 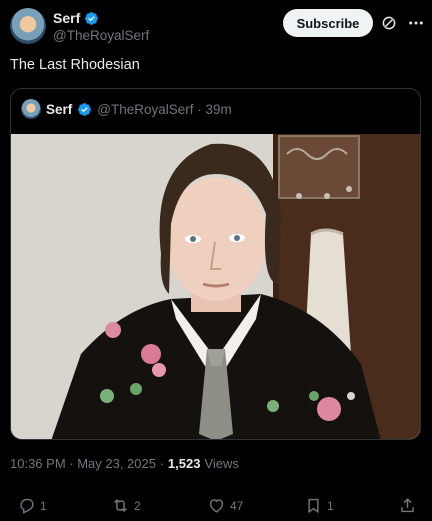 I want to click on repost-count: 2, so click(x=137, y=505).